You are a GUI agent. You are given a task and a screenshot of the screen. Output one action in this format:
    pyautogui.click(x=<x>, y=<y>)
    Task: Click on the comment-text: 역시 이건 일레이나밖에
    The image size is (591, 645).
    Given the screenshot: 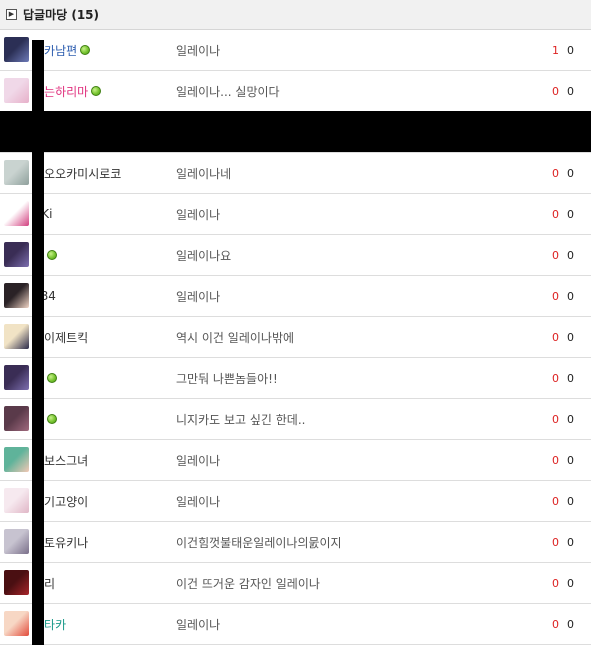 What is the action you would take?
    pyautogui.click(x=235, y=337)
    